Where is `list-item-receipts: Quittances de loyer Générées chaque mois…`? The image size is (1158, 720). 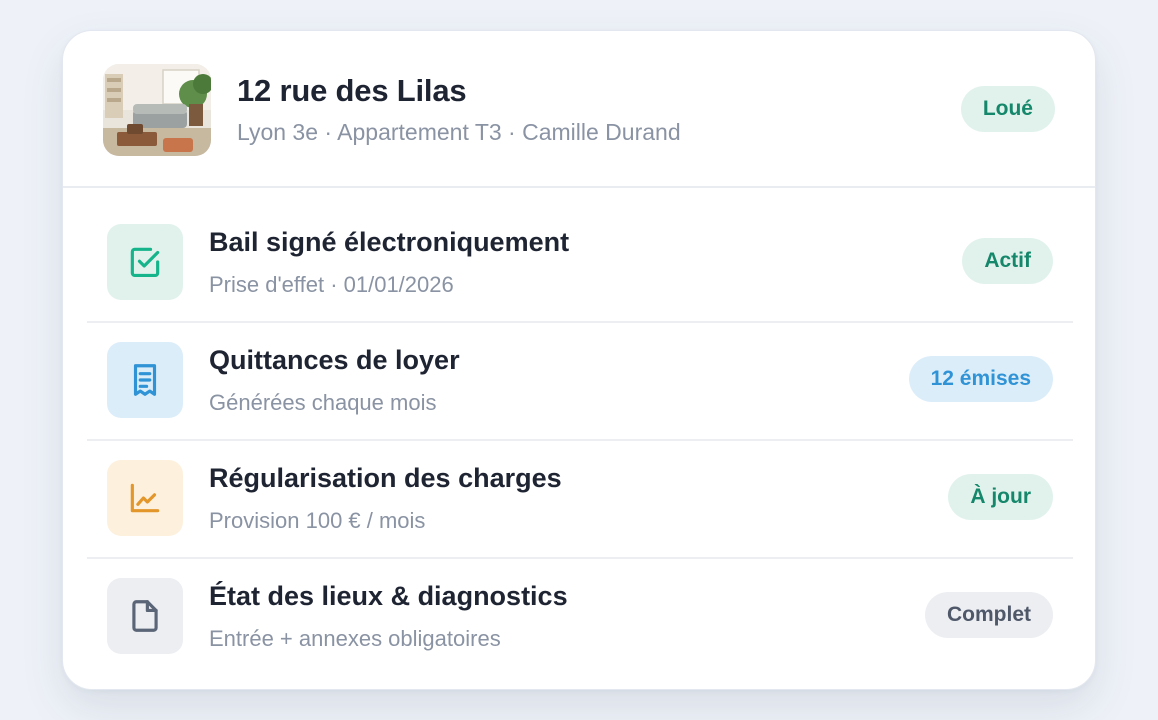 list-item-receipts: Quittances de loyer Générées chaque mois… is located at coordinates (580, 382).